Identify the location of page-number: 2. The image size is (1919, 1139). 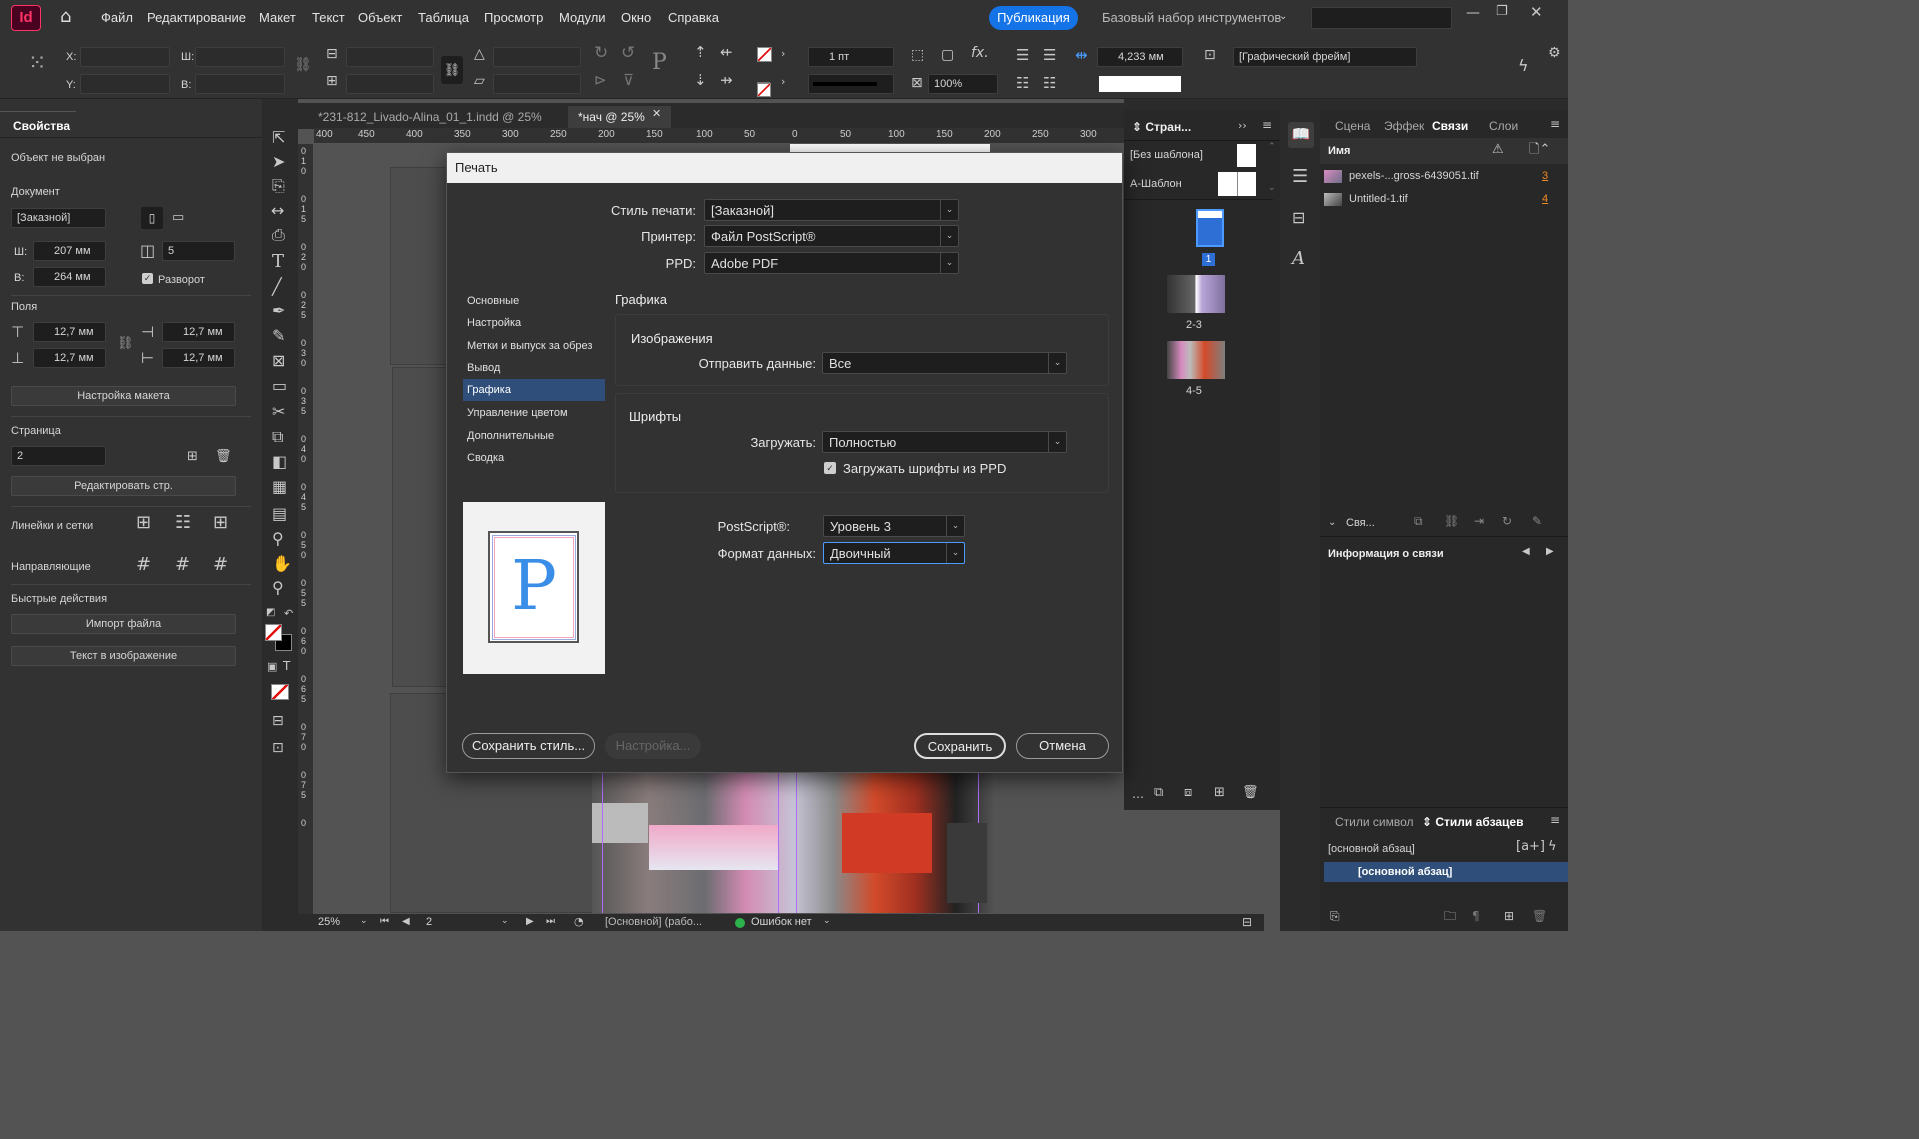
(429, 922).